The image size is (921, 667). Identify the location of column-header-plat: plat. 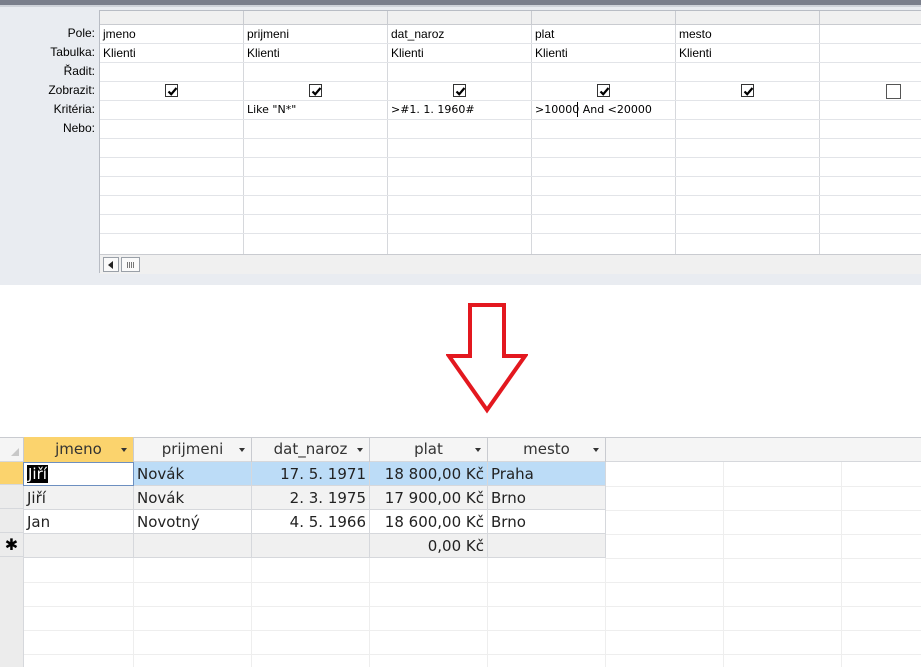
(429, 449).